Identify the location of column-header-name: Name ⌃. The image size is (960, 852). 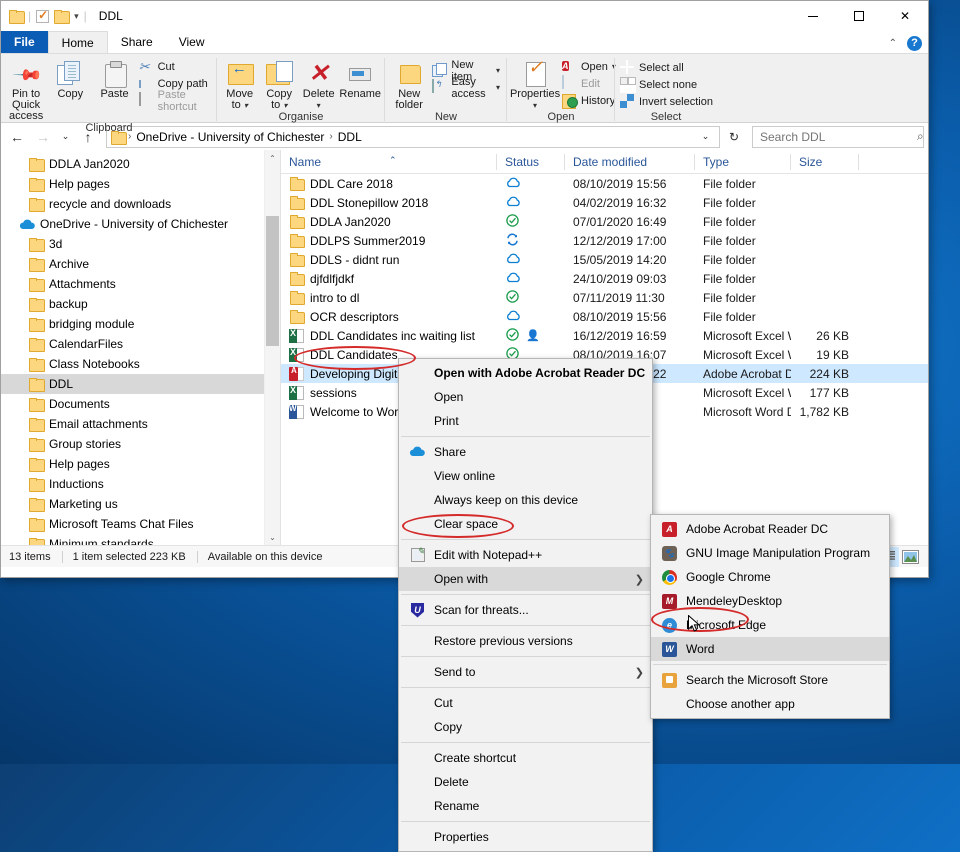
(389, 162).